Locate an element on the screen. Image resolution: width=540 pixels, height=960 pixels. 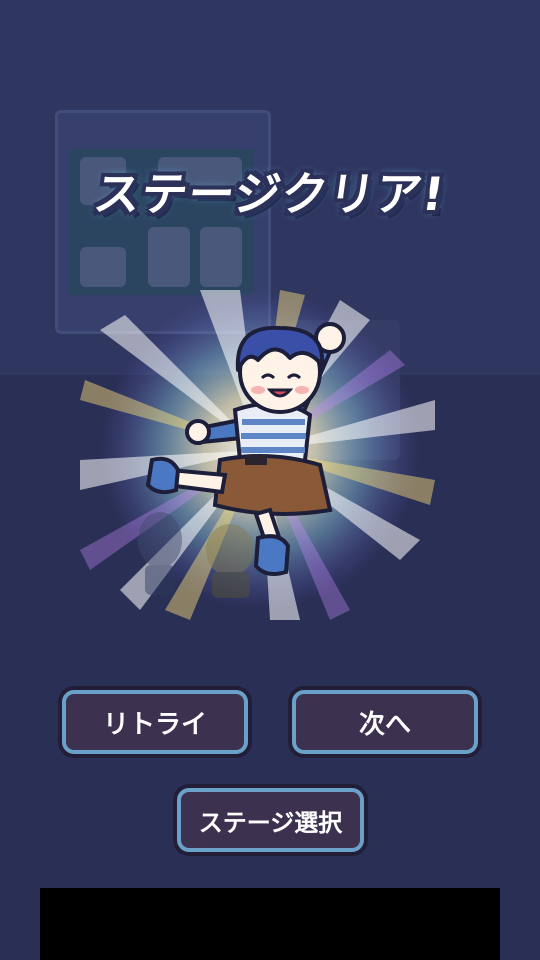
ad-banner is located at coordinates (270, 924).